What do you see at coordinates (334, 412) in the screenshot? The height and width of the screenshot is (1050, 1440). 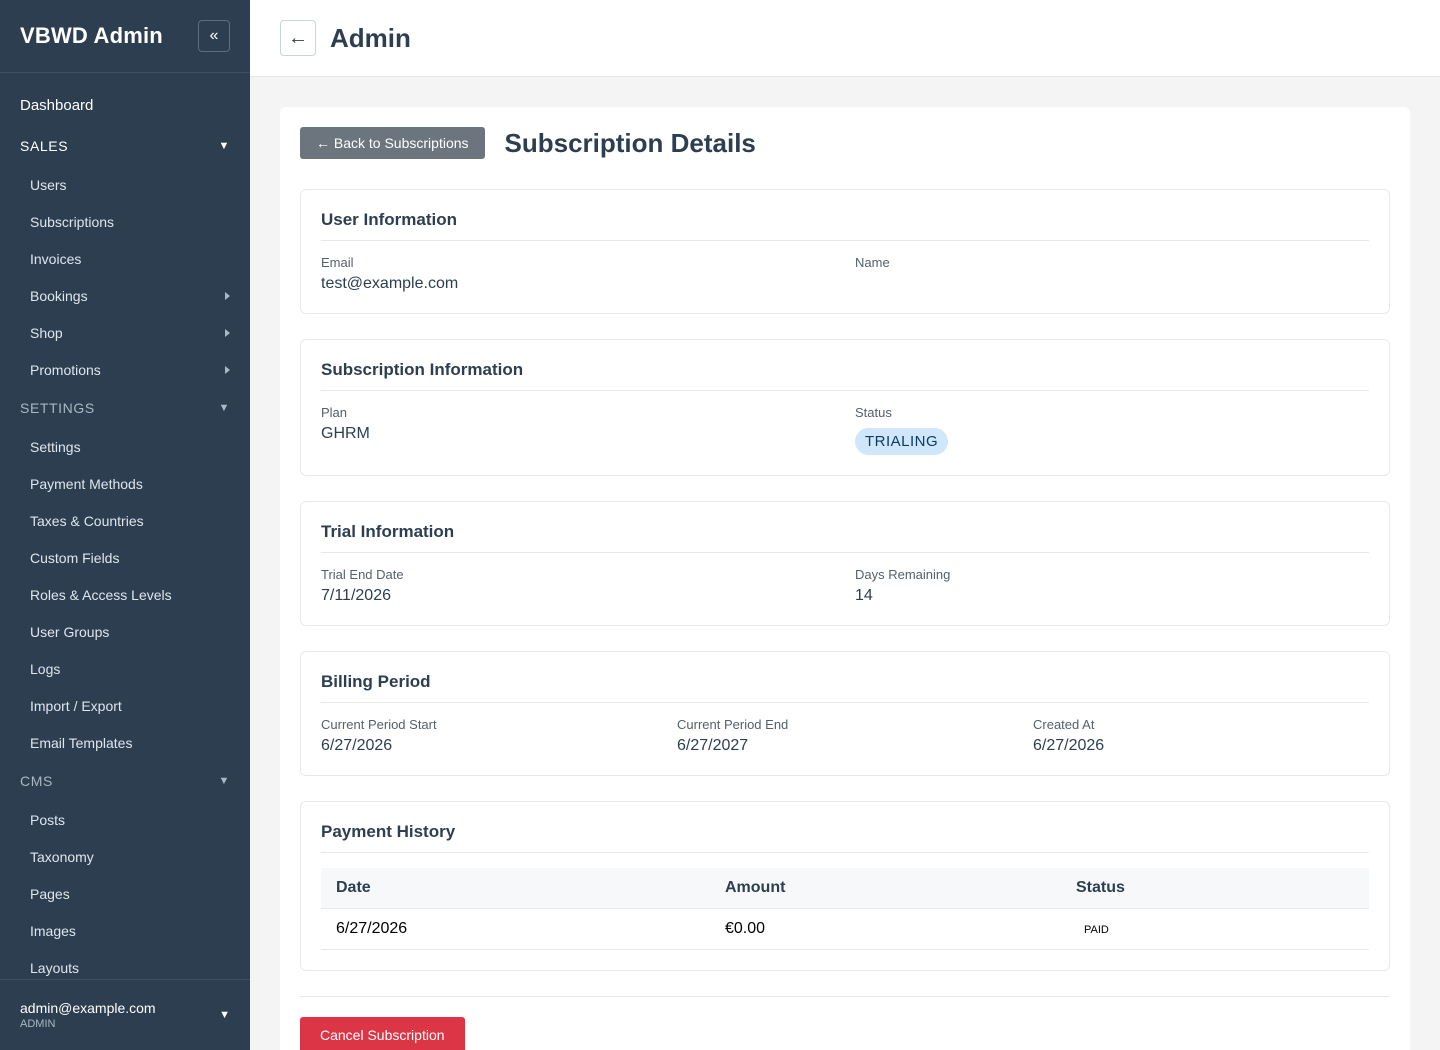 I see `field-label: Plan` at bounding box center [334, 412].